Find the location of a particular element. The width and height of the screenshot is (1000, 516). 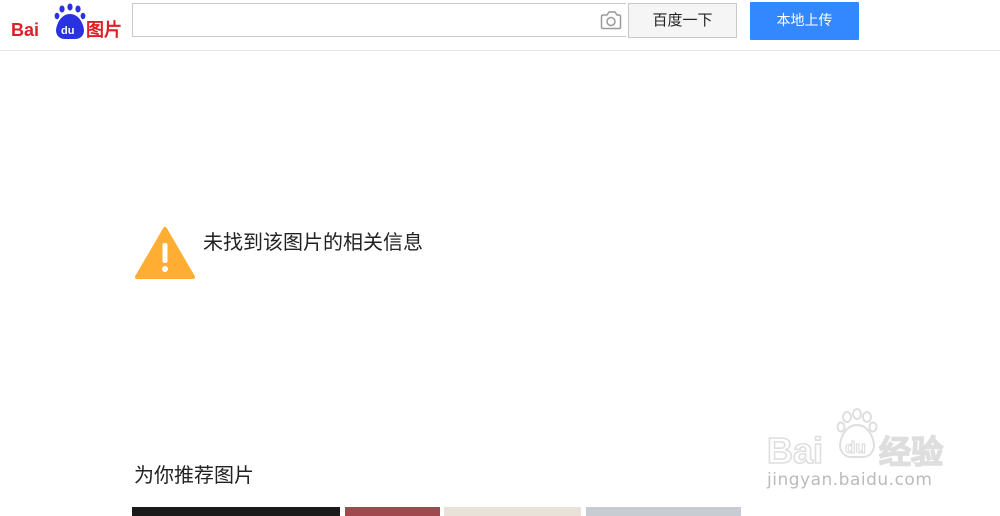

watermark-du: du is located at coordinates (855, 447).